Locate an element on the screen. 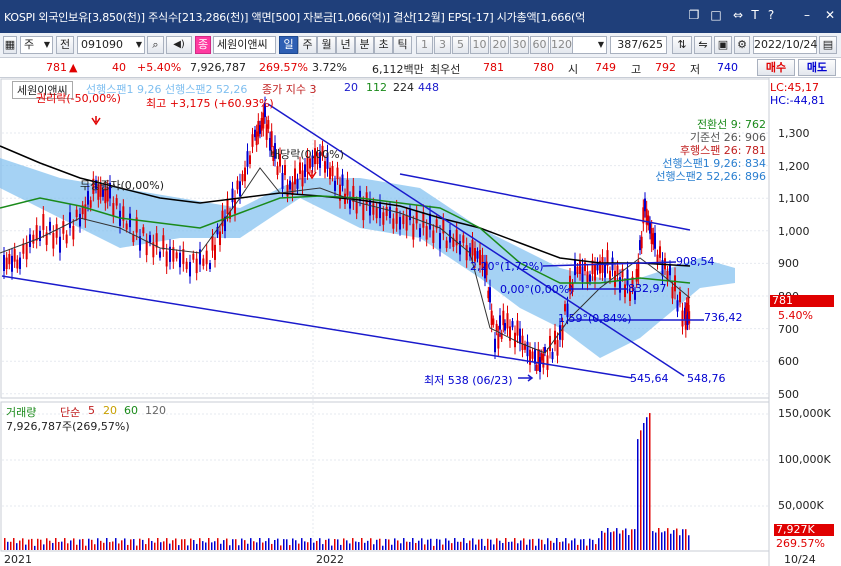 This screenshot has width=841, height=566. minimize-icon: – is located at coordinates (807, 15).